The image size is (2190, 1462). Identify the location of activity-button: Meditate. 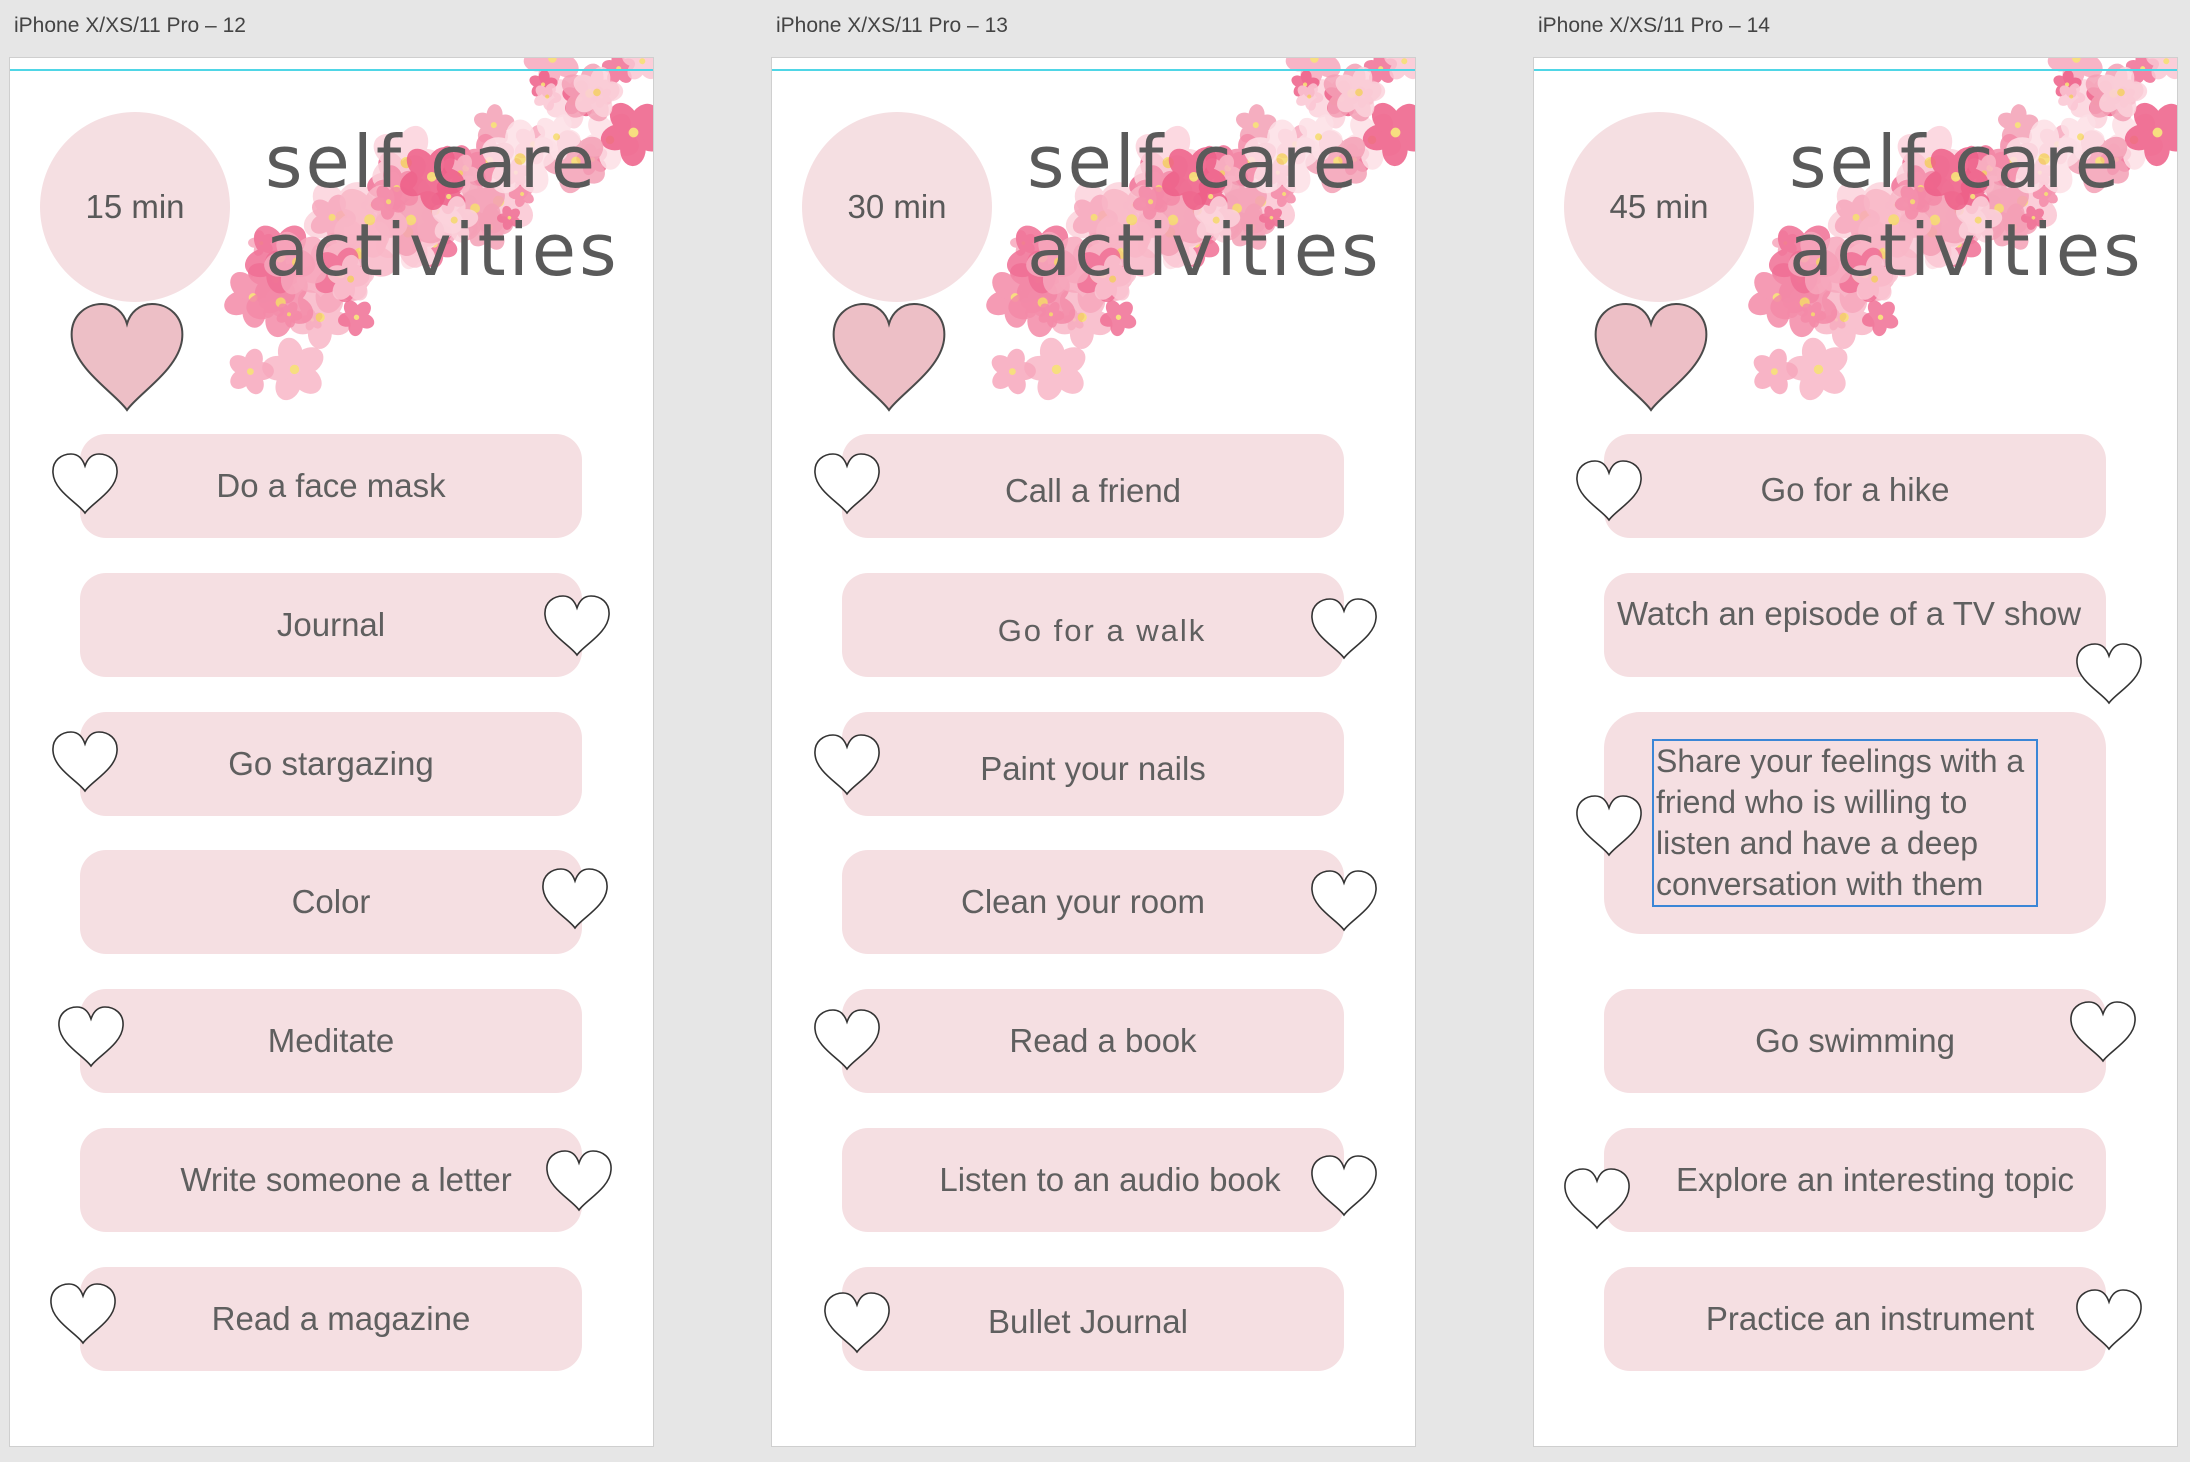
(331, 1041).